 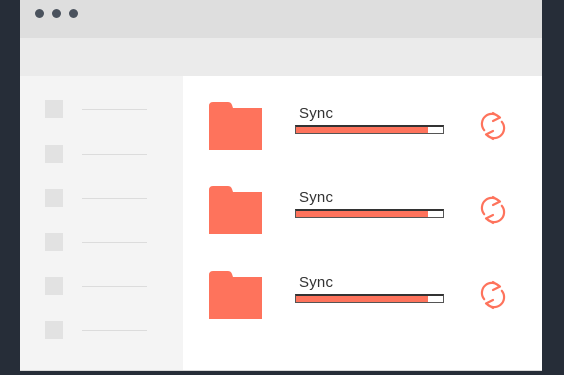 What do you see at coordinates (281, 57) in the screenshot?
I see `toolbar` at bounding box center [281, 57].